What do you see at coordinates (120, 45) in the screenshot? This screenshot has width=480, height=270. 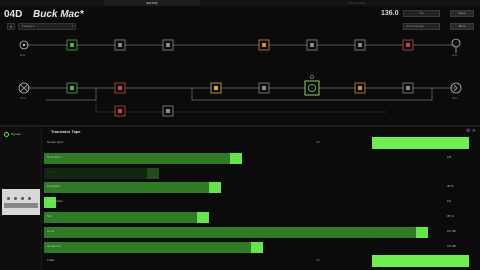 I see `block-a2-icon` at bounding box center [120, 45].